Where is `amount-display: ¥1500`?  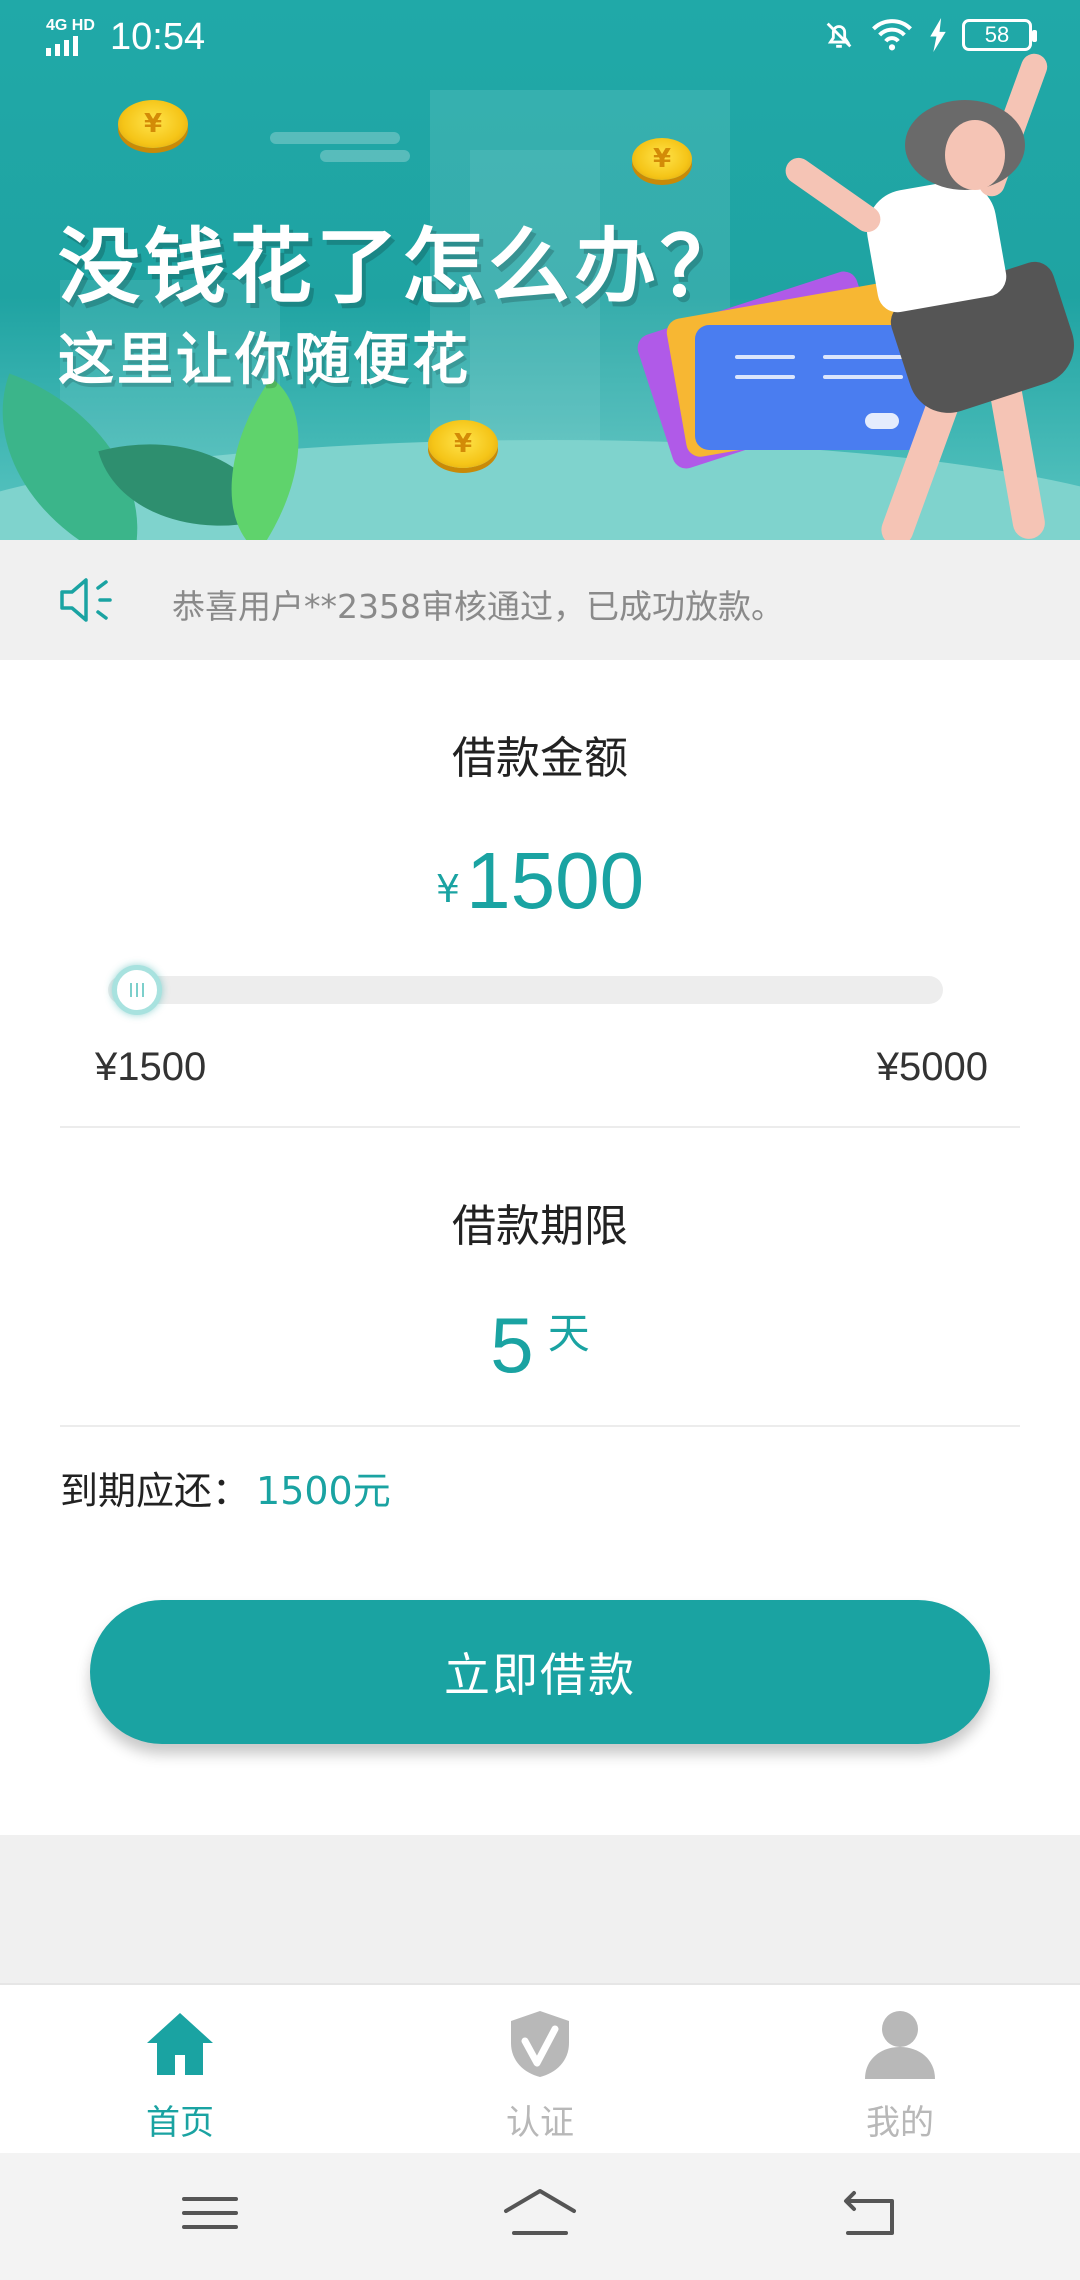
amount-display: ¥1500 is located at coordinates (540, 881).